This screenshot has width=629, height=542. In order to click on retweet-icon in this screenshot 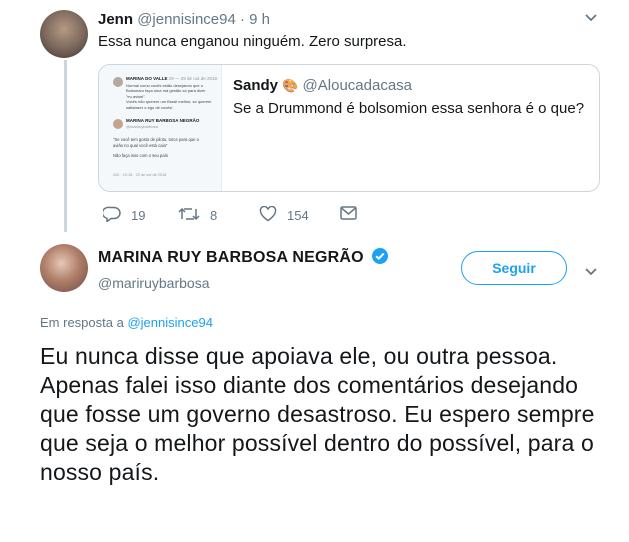, I will do `click(189, 215)`.